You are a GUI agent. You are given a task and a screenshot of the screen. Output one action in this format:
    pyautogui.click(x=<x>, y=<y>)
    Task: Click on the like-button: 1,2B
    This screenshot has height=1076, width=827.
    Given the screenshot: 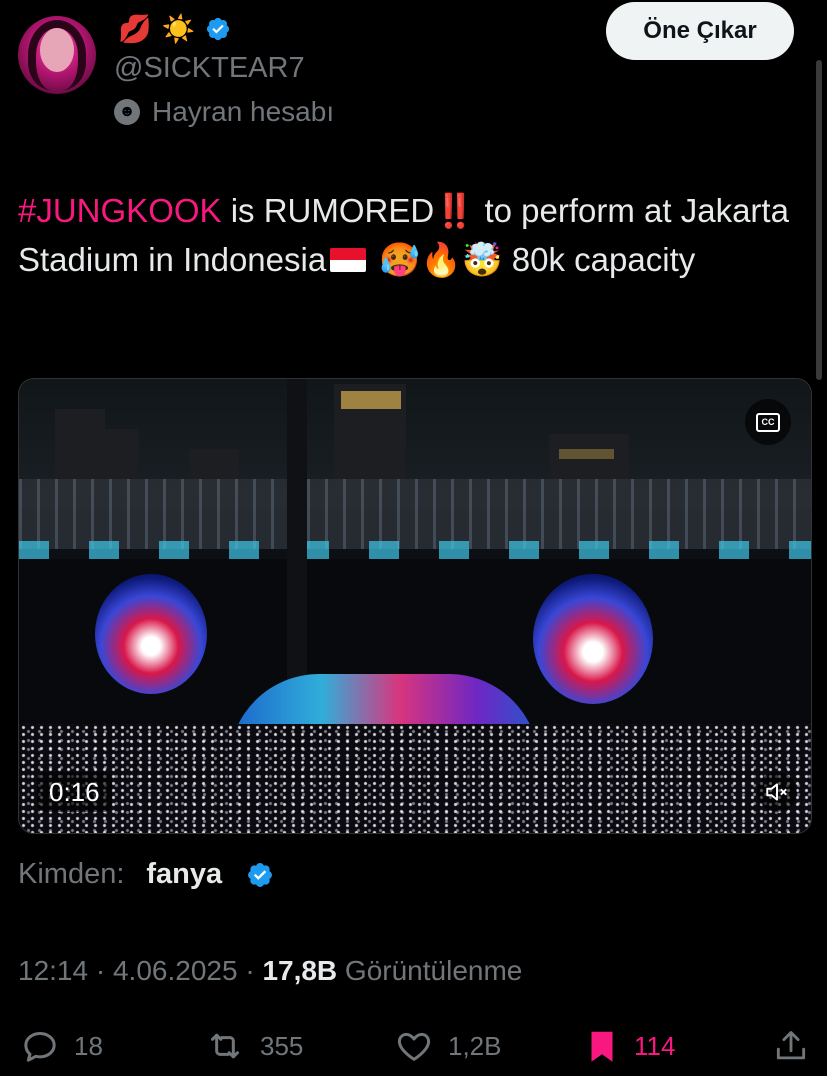 What is the action you would take?
    pyautogui.click(x=448, y=1046)
    